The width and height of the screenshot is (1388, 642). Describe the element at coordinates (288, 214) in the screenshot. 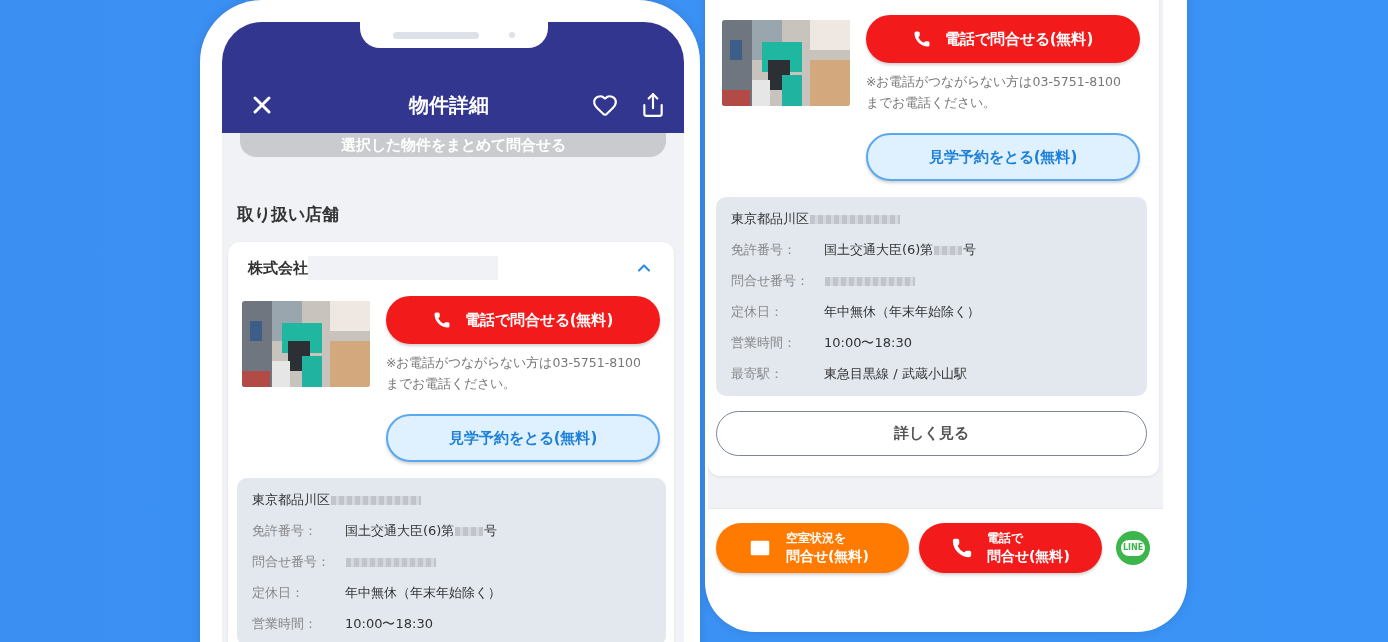

I see `section-title: 取り扱い店舗` at that location.